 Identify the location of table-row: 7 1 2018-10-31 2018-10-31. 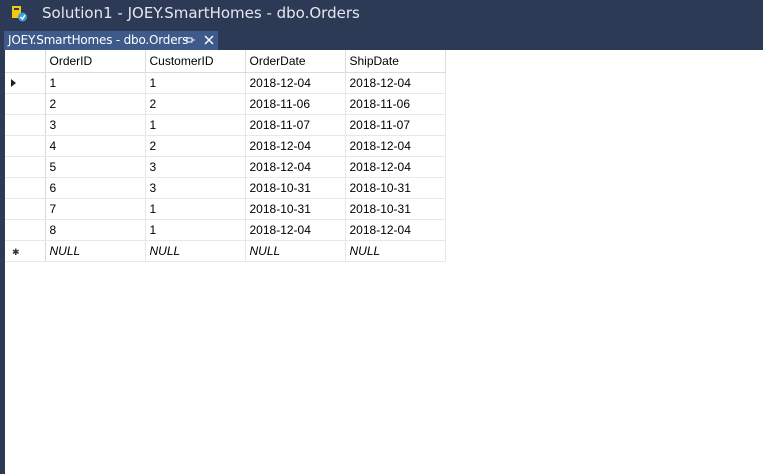
(225, 209).